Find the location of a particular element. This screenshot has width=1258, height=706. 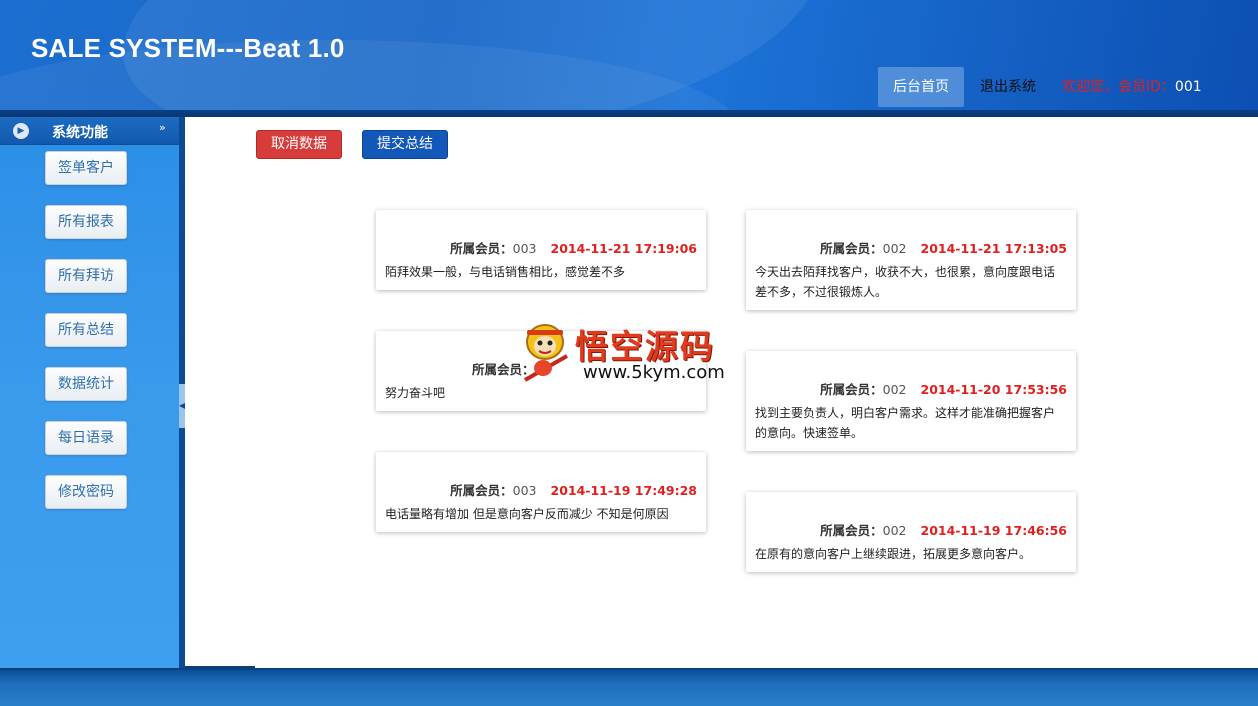

summary-text: 陌拜效果一般，与电话销售相比，感觉差不多 is located at coordinates (505, 272).